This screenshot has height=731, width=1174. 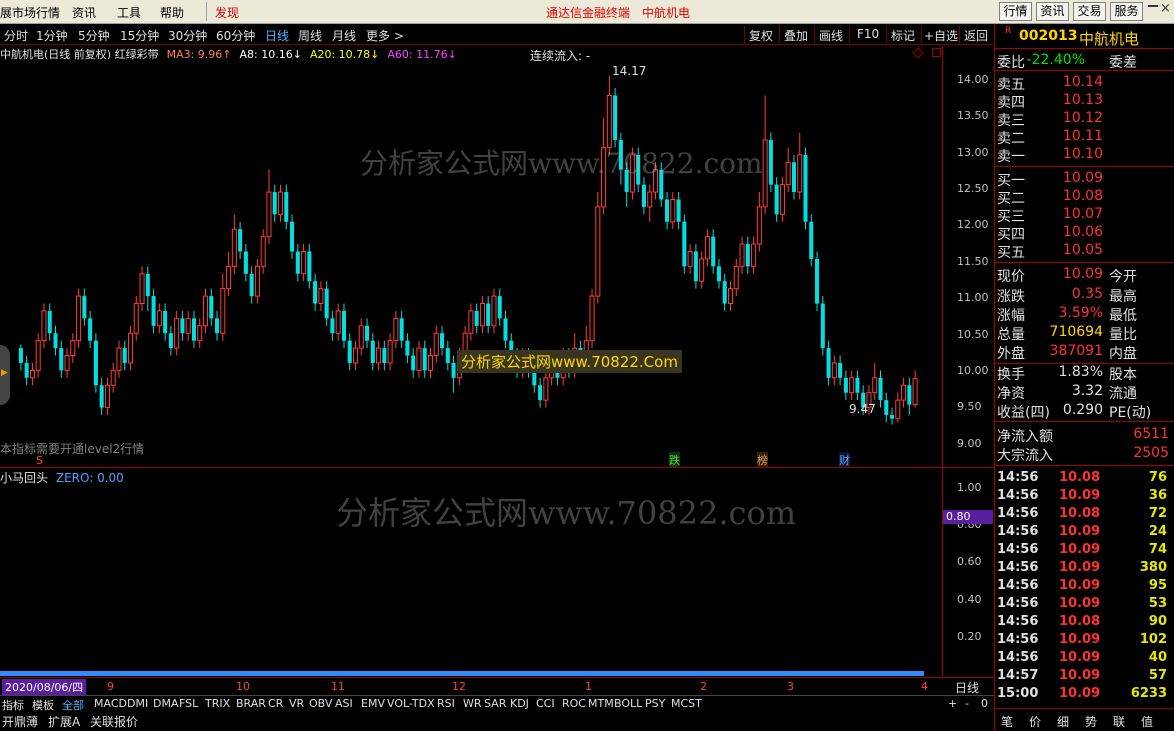 I want to click on zoom-out-button: -, so click(x=967, y=703).